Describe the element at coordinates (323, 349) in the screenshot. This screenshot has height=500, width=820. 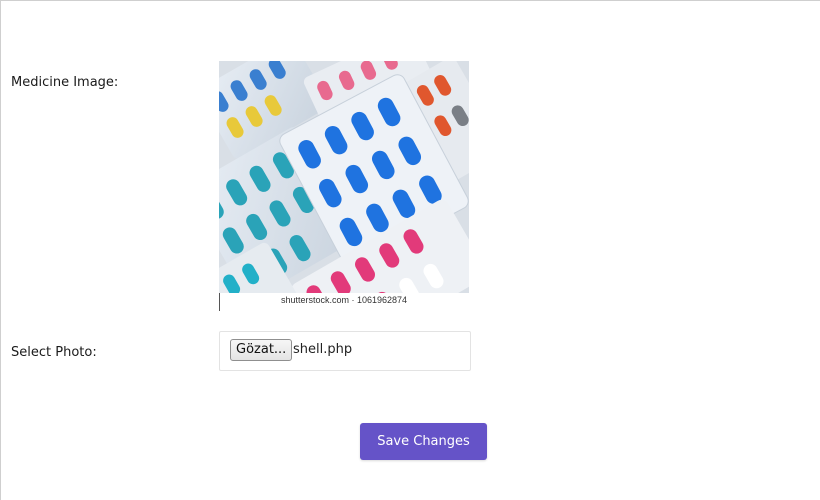
I see `selected-file-name: shell.php` at that location.